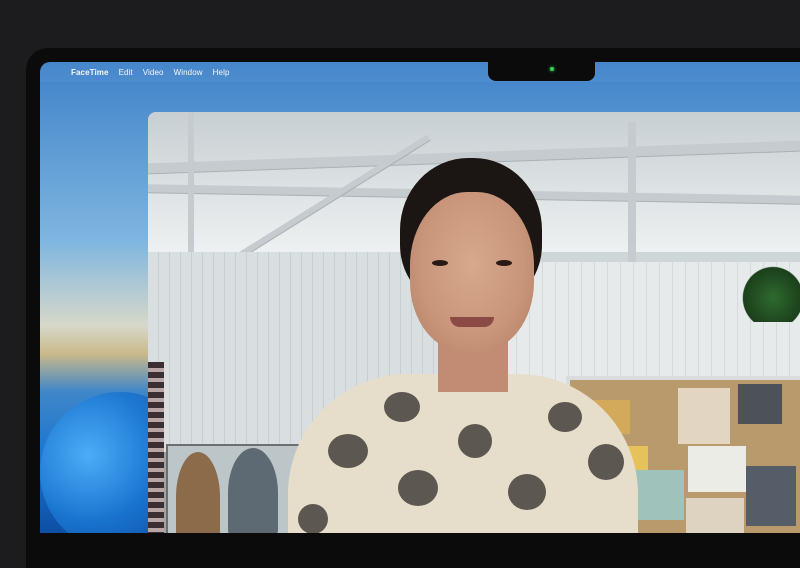 Image resolution: width=800 pixels, height=568 pixels. I want to click on foreground-scarf, so click(156, 447).